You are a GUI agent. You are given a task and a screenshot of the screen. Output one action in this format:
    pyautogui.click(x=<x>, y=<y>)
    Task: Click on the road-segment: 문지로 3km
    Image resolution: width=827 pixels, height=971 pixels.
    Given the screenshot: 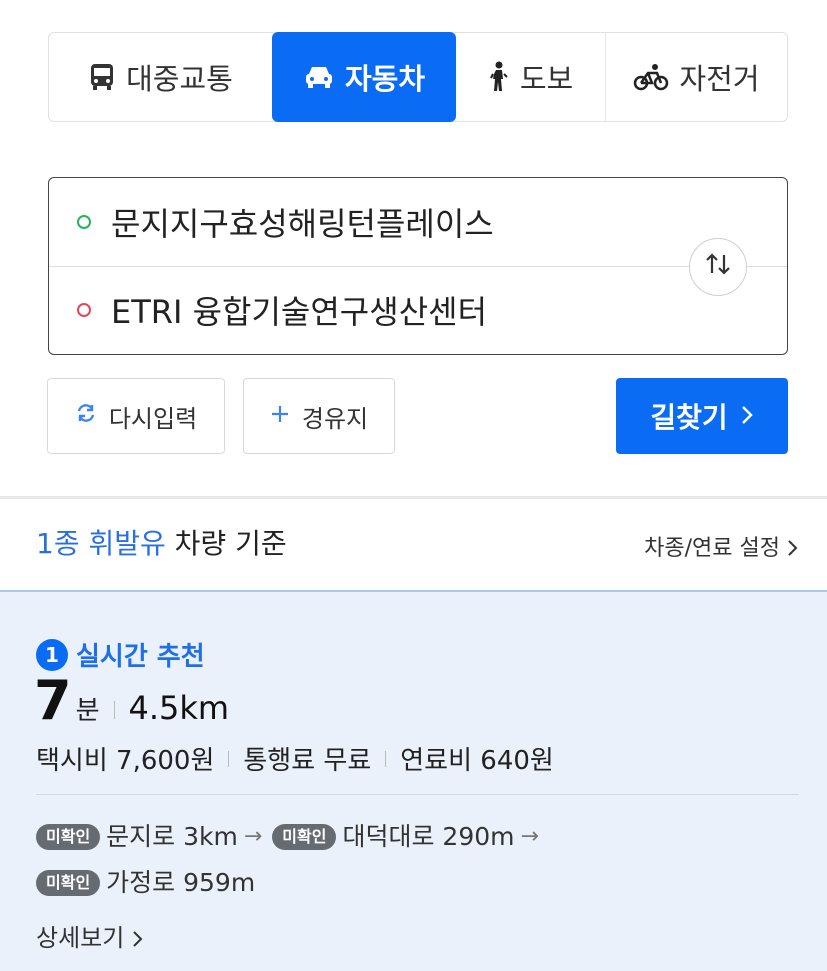 What is the action you would take?
    pyautogui.click(x=172, y=836)
    